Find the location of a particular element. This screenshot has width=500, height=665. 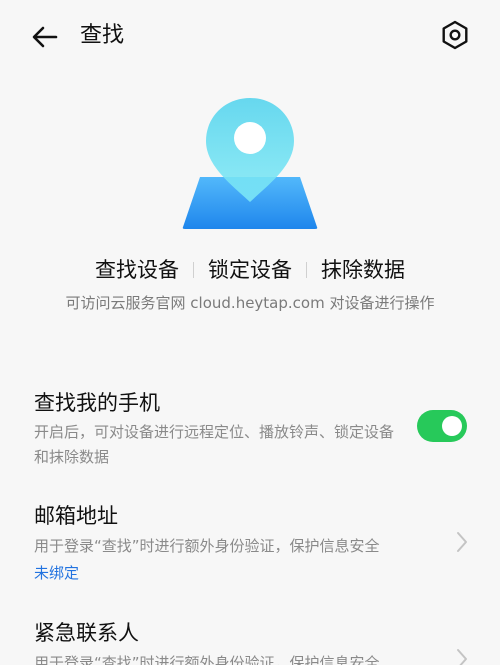

toggle-knob is located at coordinates (452, 426).